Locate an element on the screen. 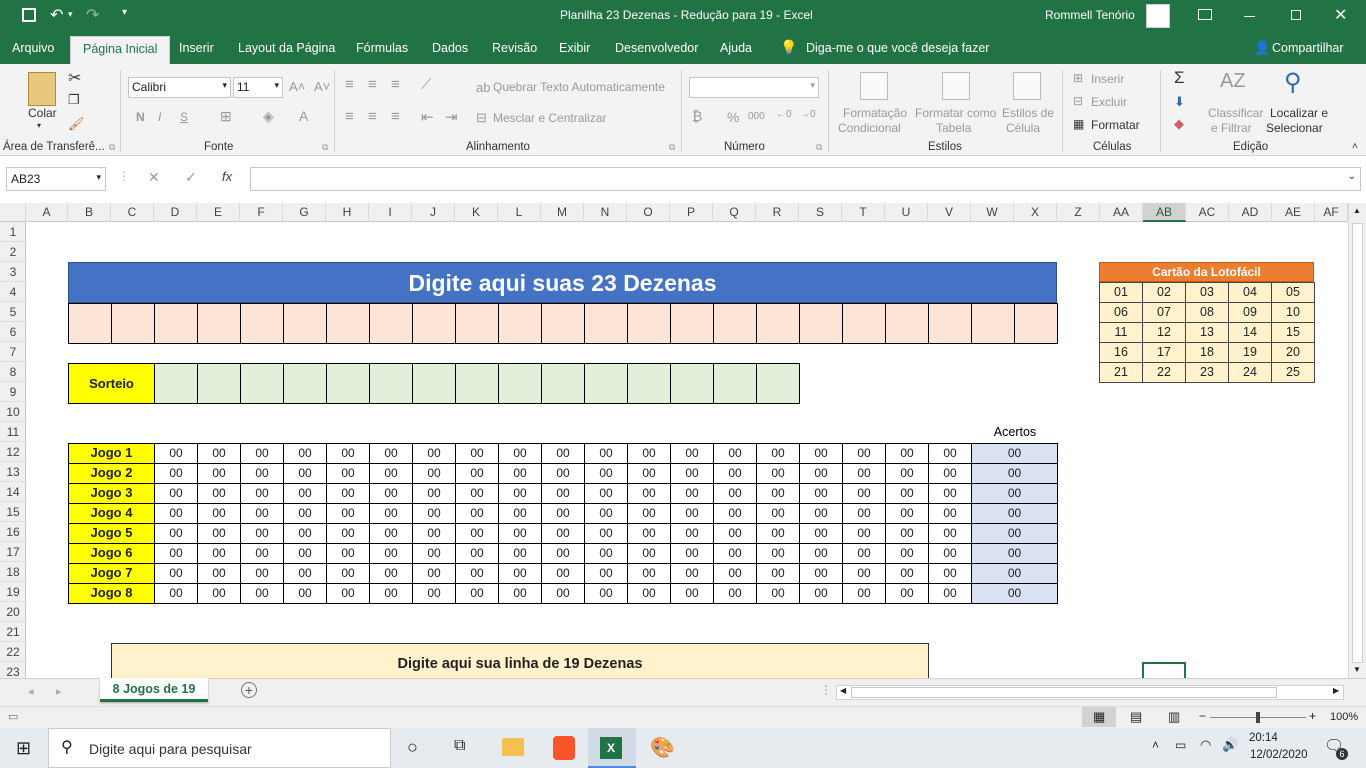 This screenshot has height=768, width=1366. card-number-cell: 21 is located at coordinates (1121, 372).